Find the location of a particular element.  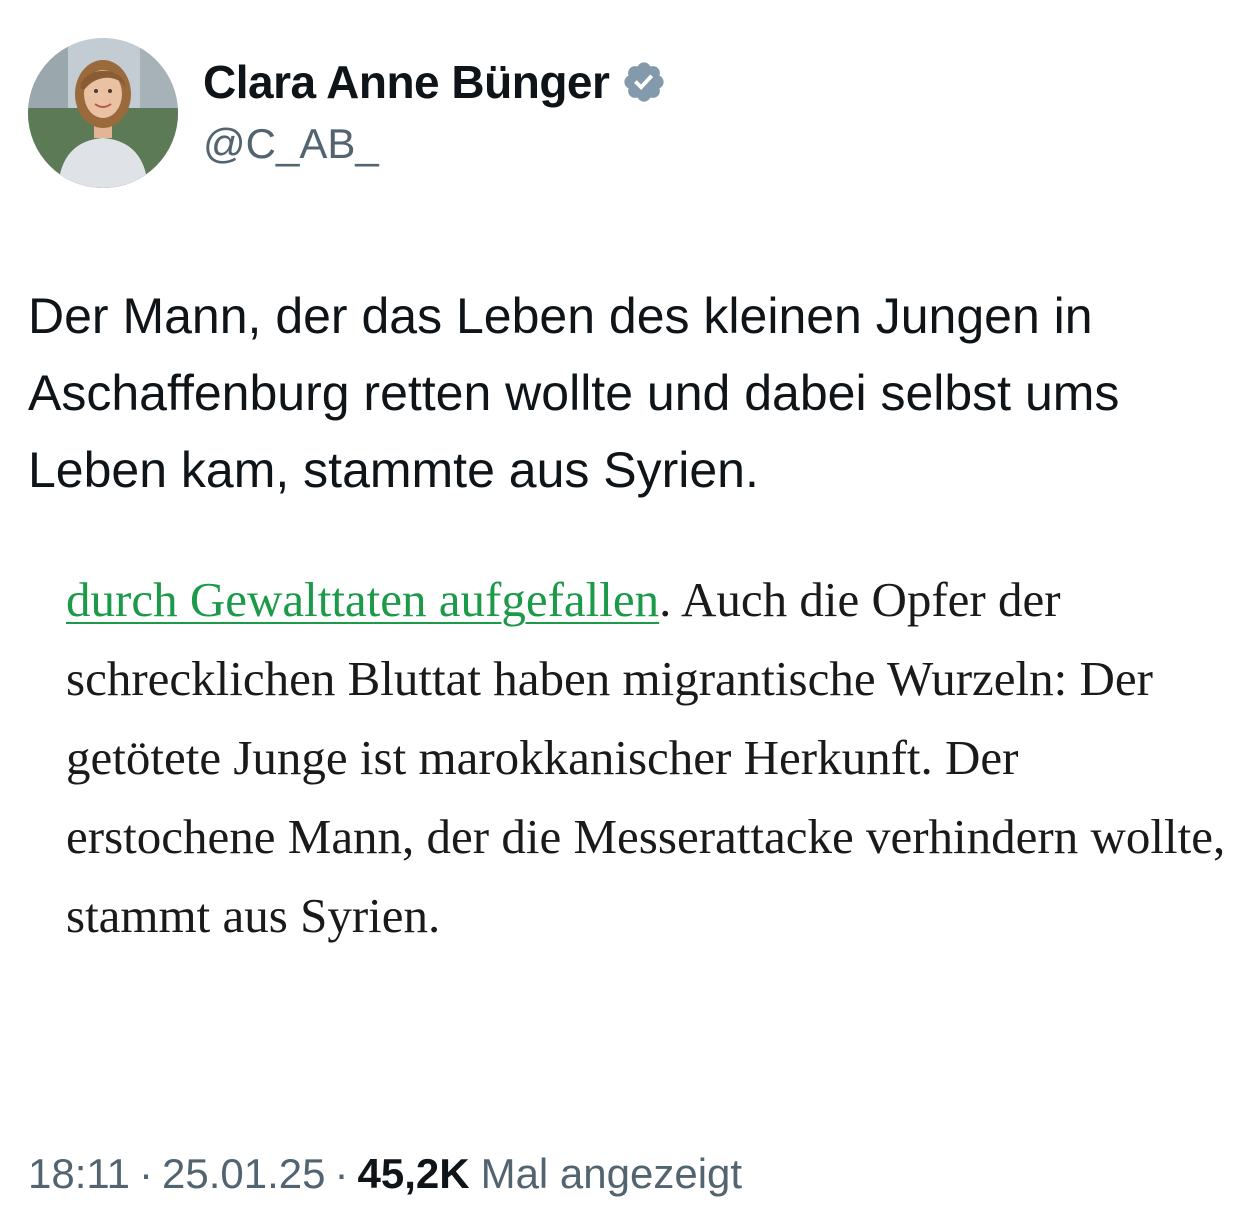

author-display-name: Clara Anne Bünger is located at coordinates (406, 82).